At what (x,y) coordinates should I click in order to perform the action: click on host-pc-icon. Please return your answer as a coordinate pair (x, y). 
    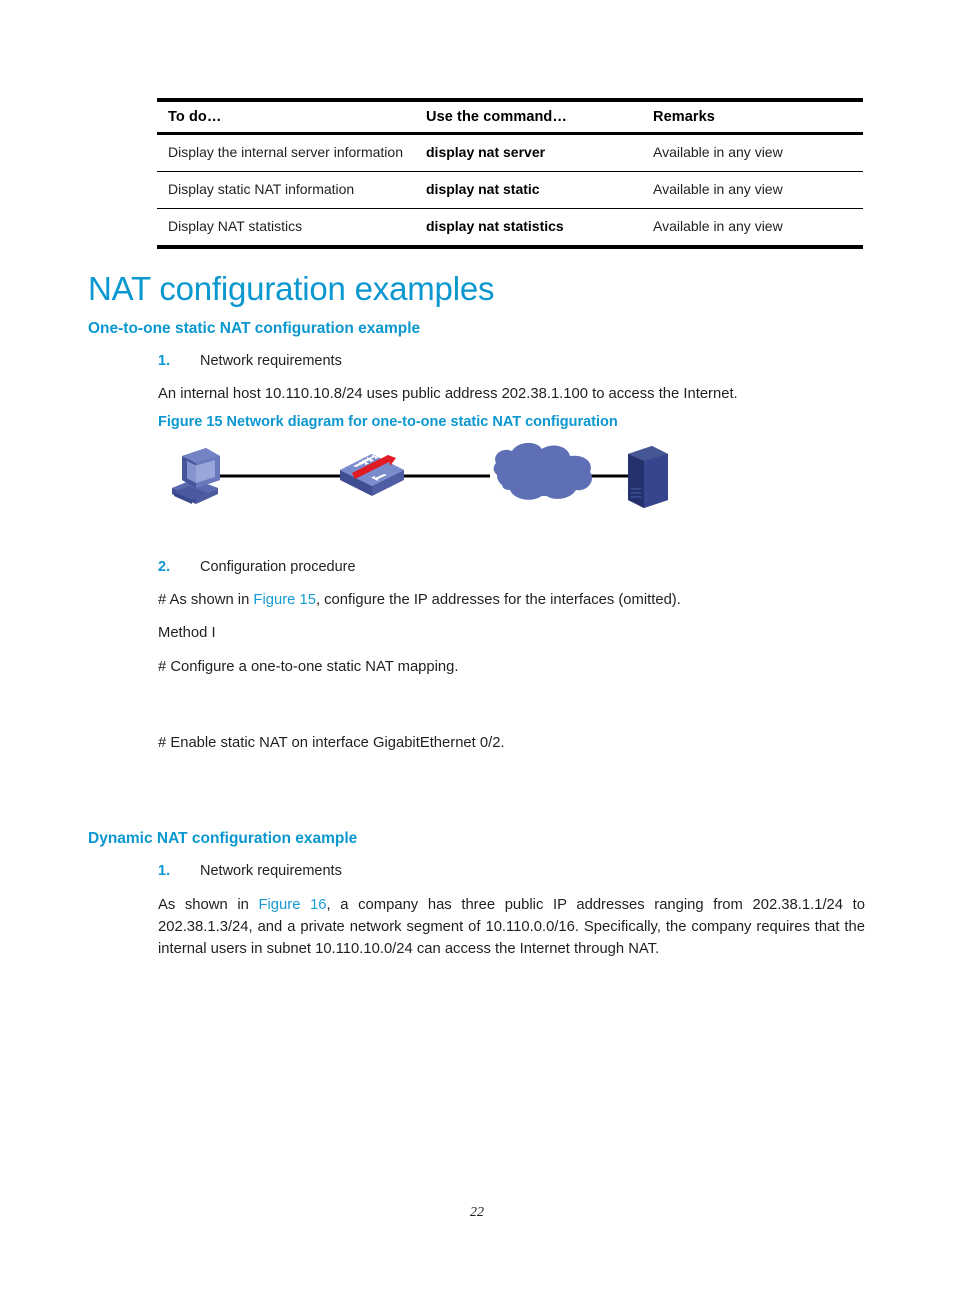
    Looking at the image, I should click on (196, 476).